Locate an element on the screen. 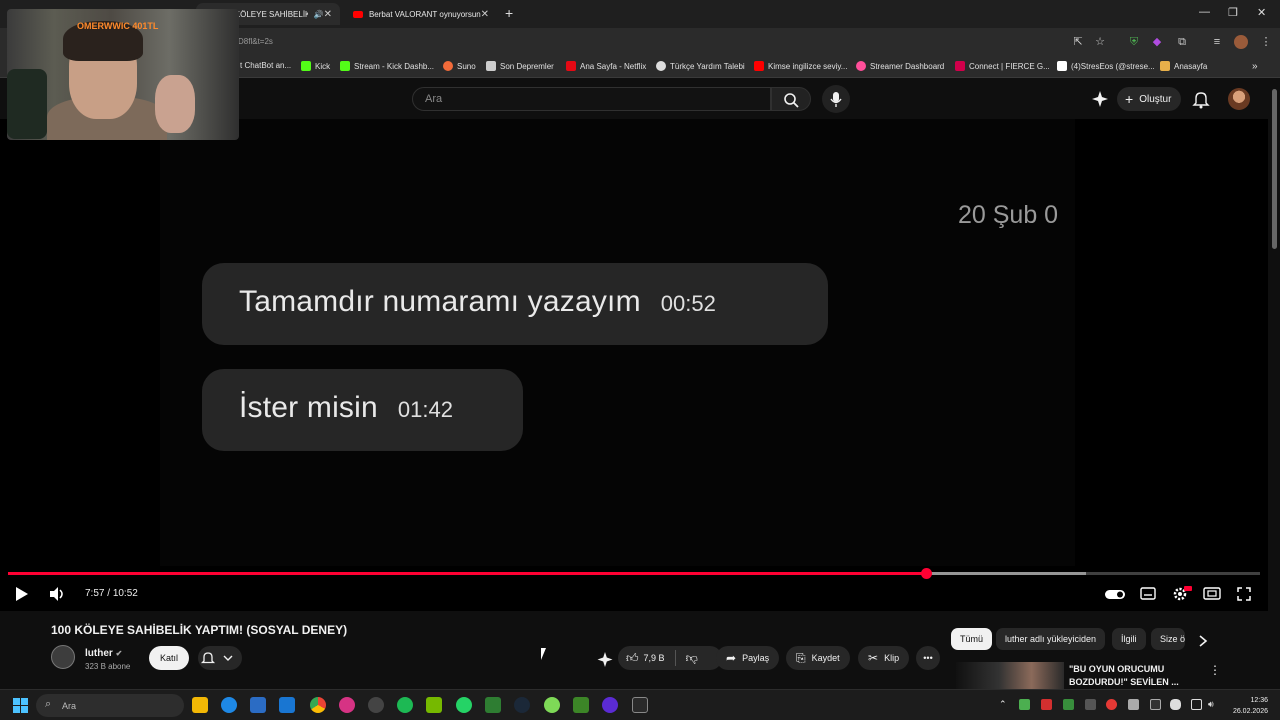  autoplay-toggle-icon is located at coordinates (1115, 594).